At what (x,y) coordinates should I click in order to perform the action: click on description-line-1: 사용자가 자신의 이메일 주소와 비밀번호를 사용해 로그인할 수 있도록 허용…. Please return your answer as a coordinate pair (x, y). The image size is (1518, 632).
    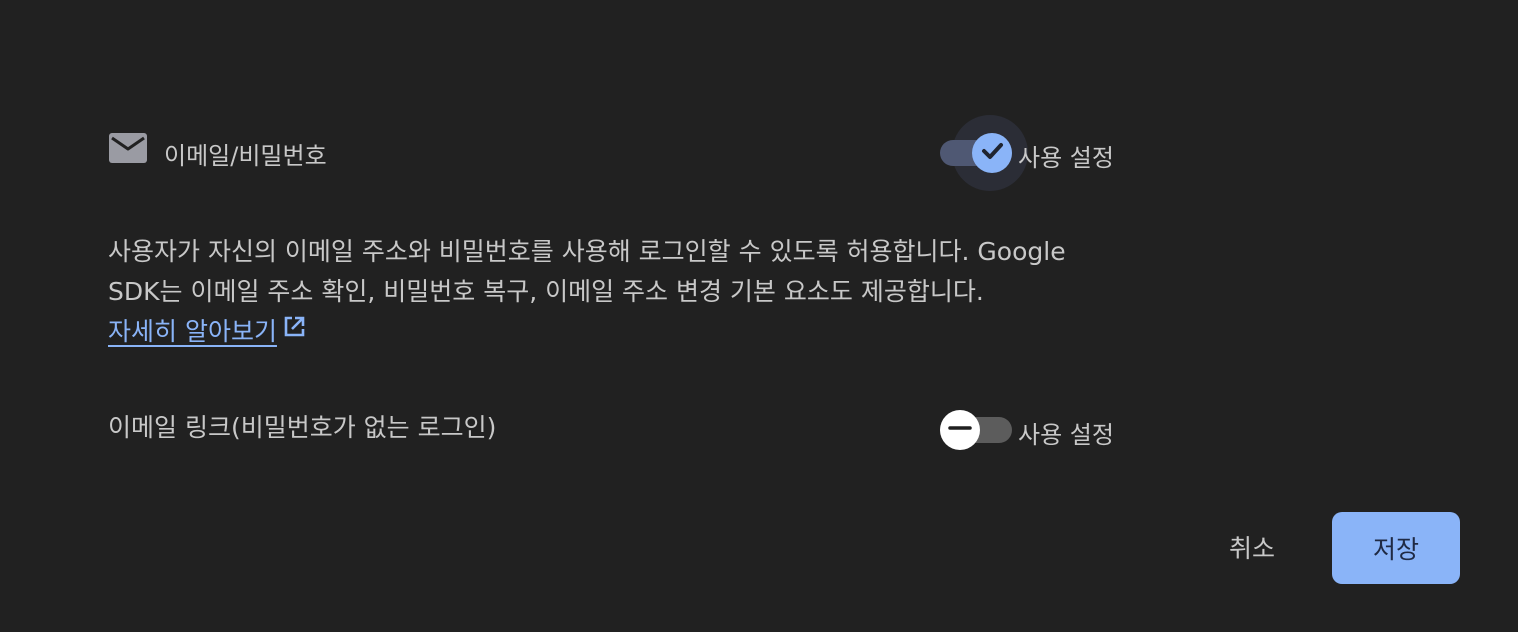
    Looking at the image, I should click on (587, 251).